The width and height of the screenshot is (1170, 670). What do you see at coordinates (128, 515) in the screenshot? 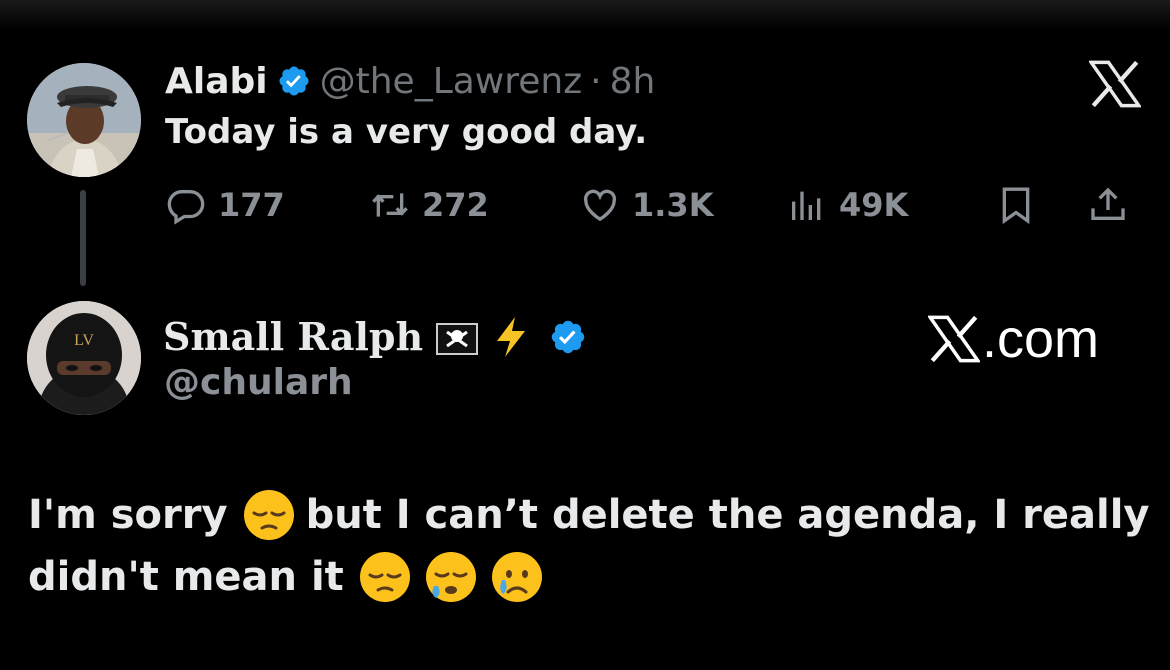
I see `tweet2-text-part-1: I'm sorry` at bounding box center [128, 515].